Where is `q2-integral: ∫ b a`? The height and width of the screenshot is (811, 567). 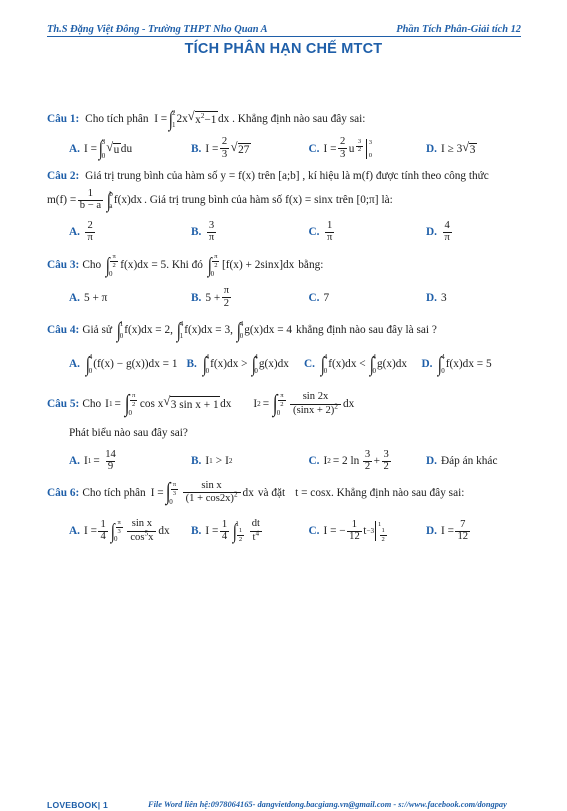
q2-integral: ∫ b a is located at coordinates (109, 199).